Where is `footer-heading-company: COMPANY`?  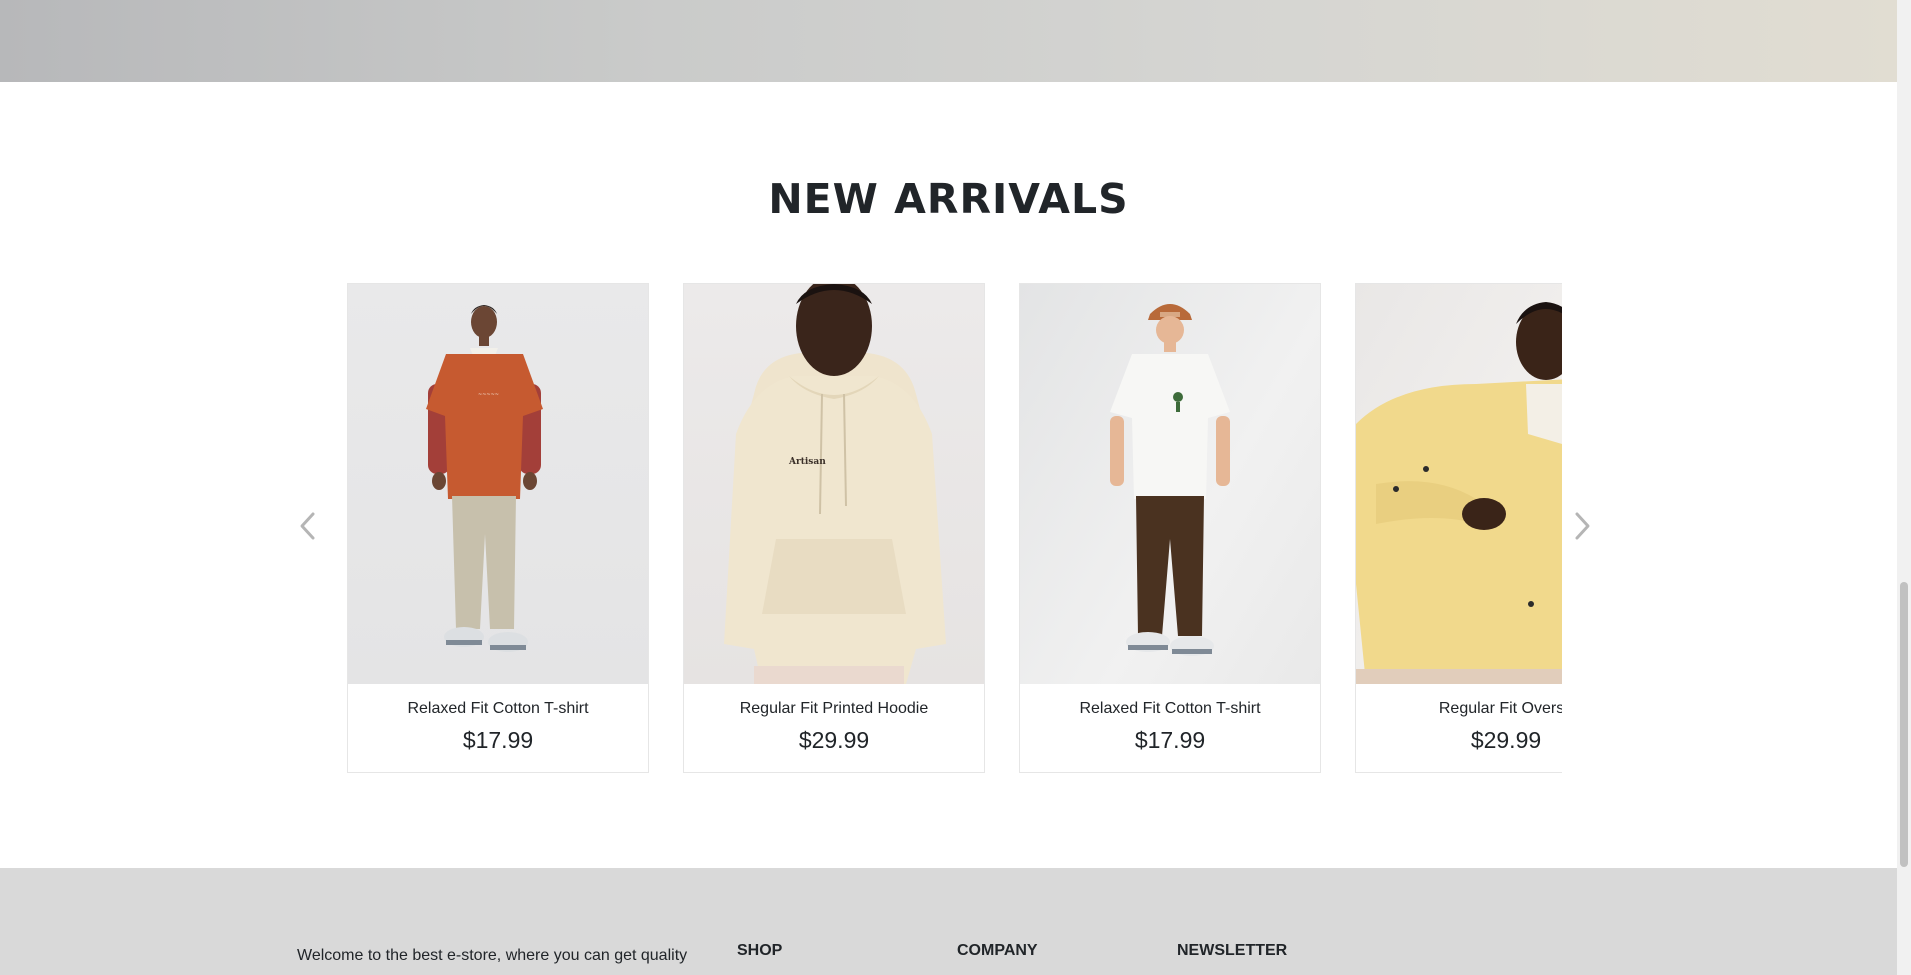 footer-heading-company: COMPANY is located at coordinates (997, 950).